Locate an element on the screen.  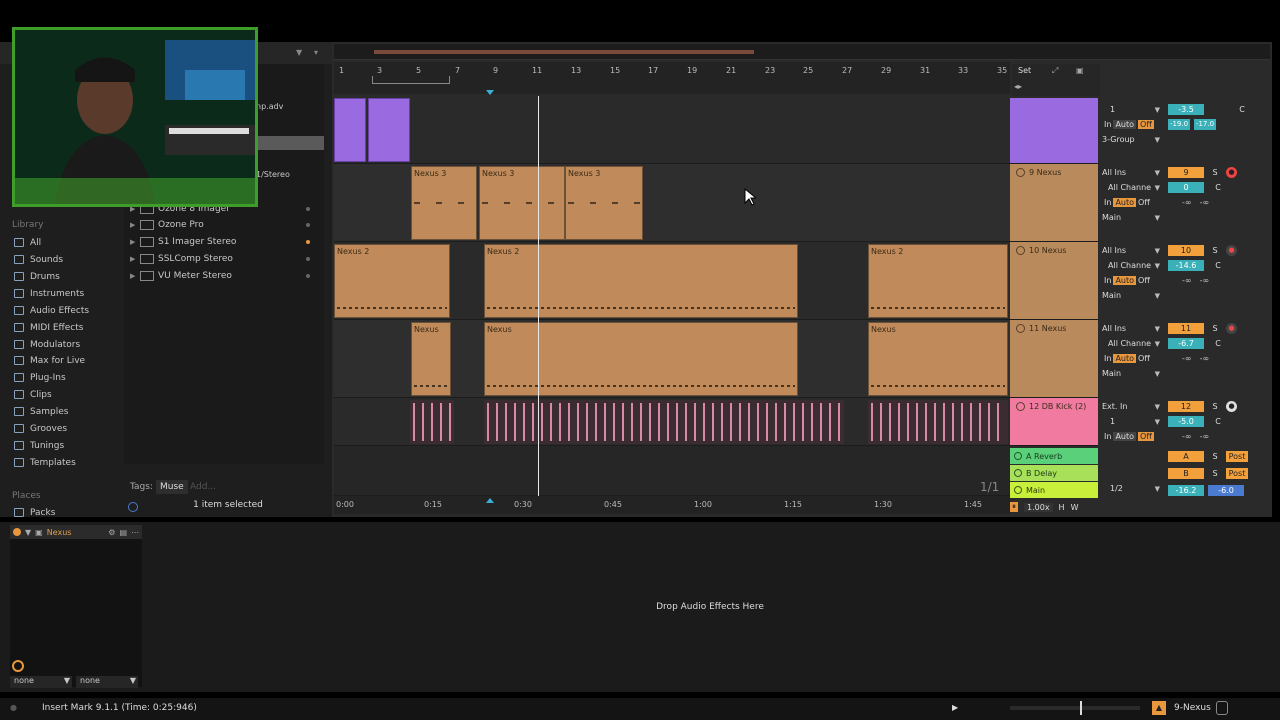
drop-hint: Drop Audio Effects Here is located at coordinates (710, 607).